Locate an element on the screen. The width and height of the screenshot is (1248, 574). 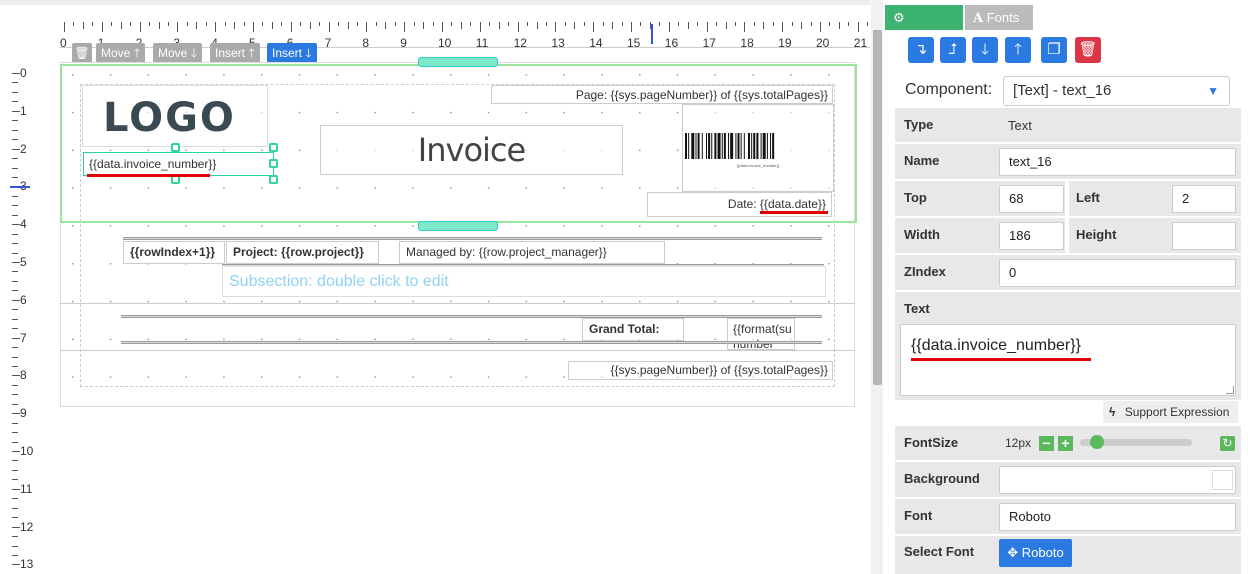
grand-total-value: {{format(su number is located at coordinates (761, 334).